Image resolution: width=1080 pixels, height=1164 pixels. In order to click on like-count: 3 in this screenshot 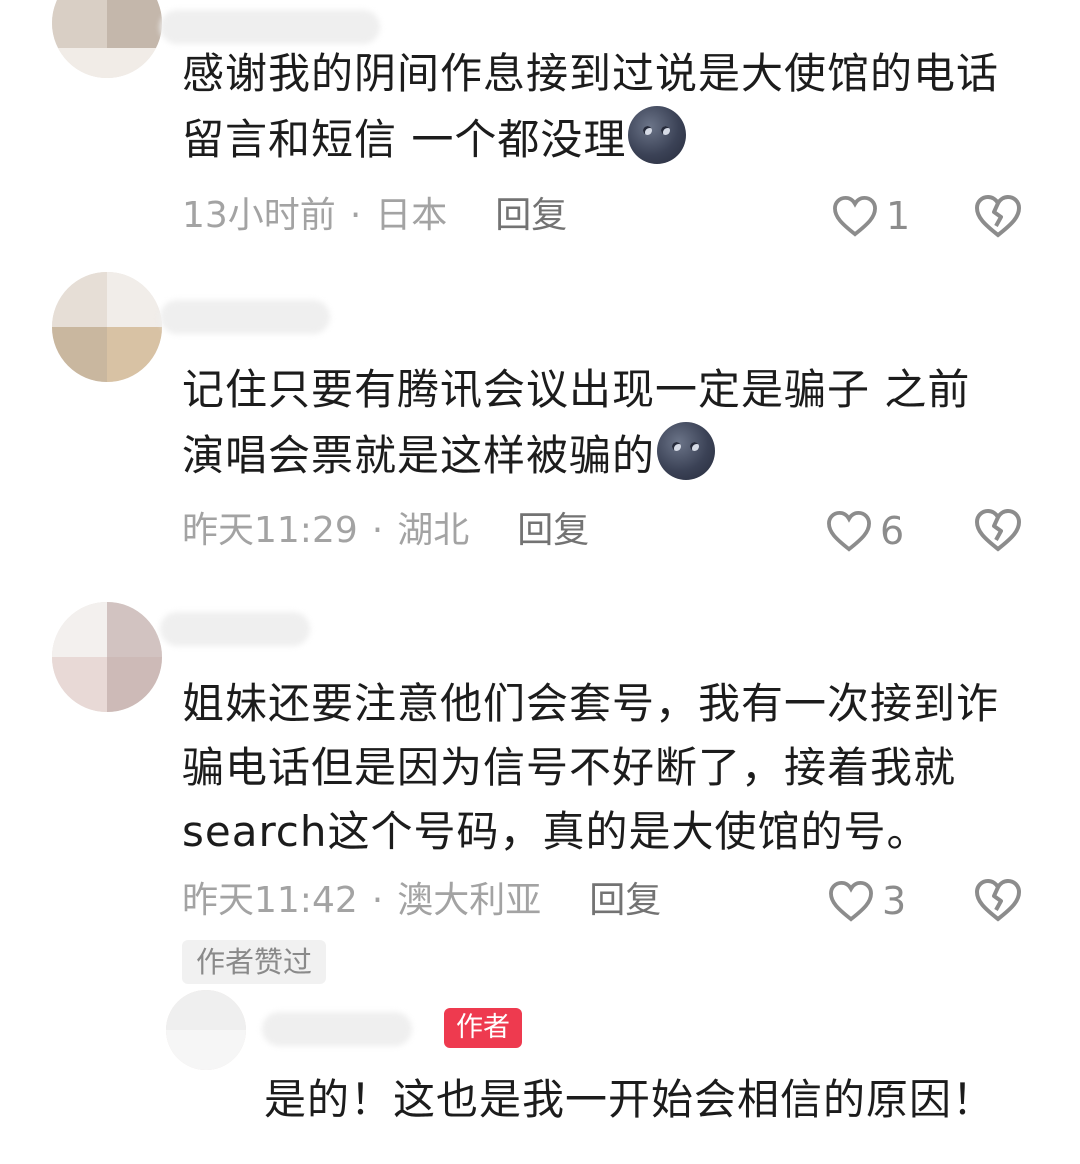, I will do `click(894, 901)`.